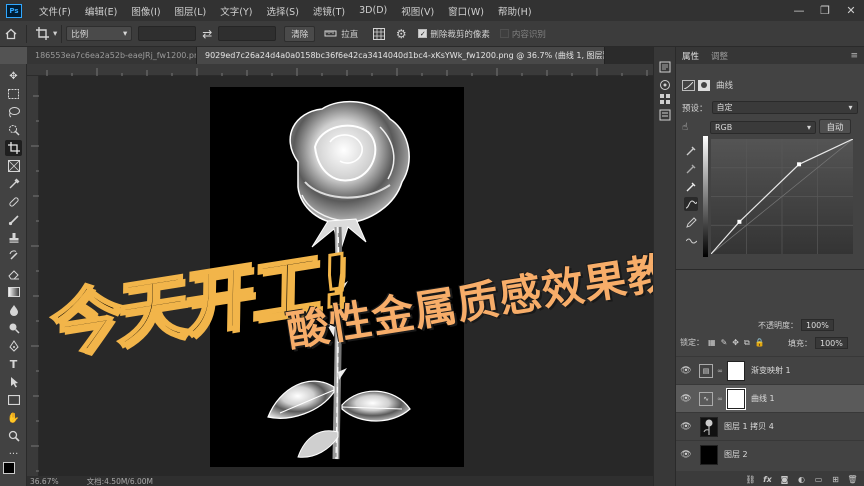 The width and height of the screenshot is (864, 486). I want to click on fx-icon: fx, so click(767, 479).